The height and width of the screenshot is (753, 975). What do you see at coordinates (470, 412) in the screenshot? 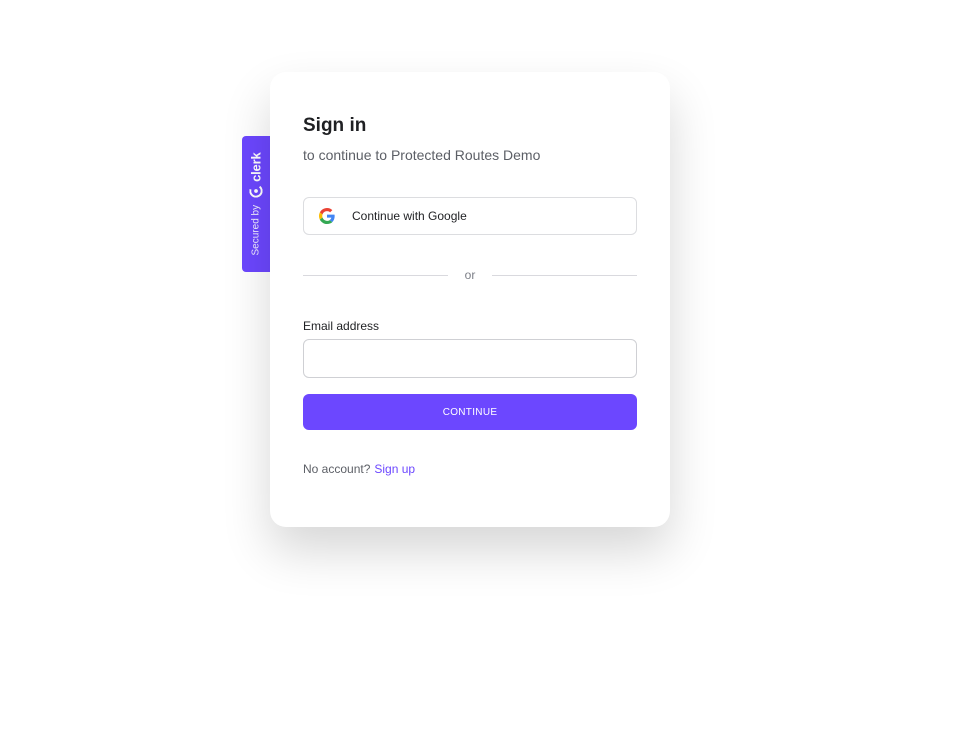
I see `continue-button: CONTINUE` at bounding box center [470, 412].